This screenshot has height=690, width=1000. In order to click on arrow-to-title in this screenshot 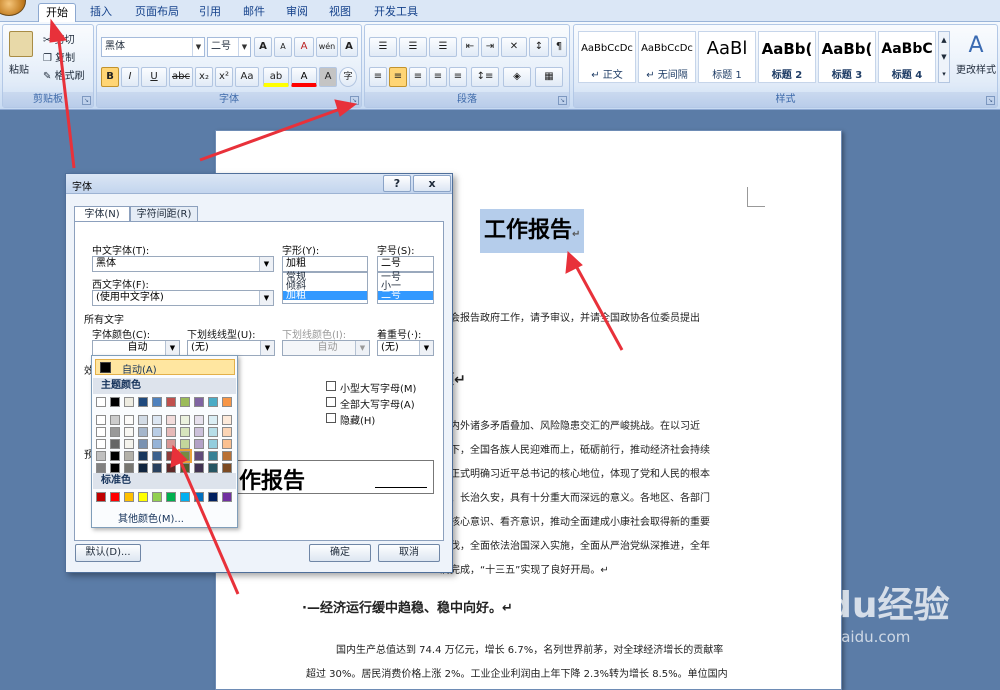, I will do `click(598, 307)`.